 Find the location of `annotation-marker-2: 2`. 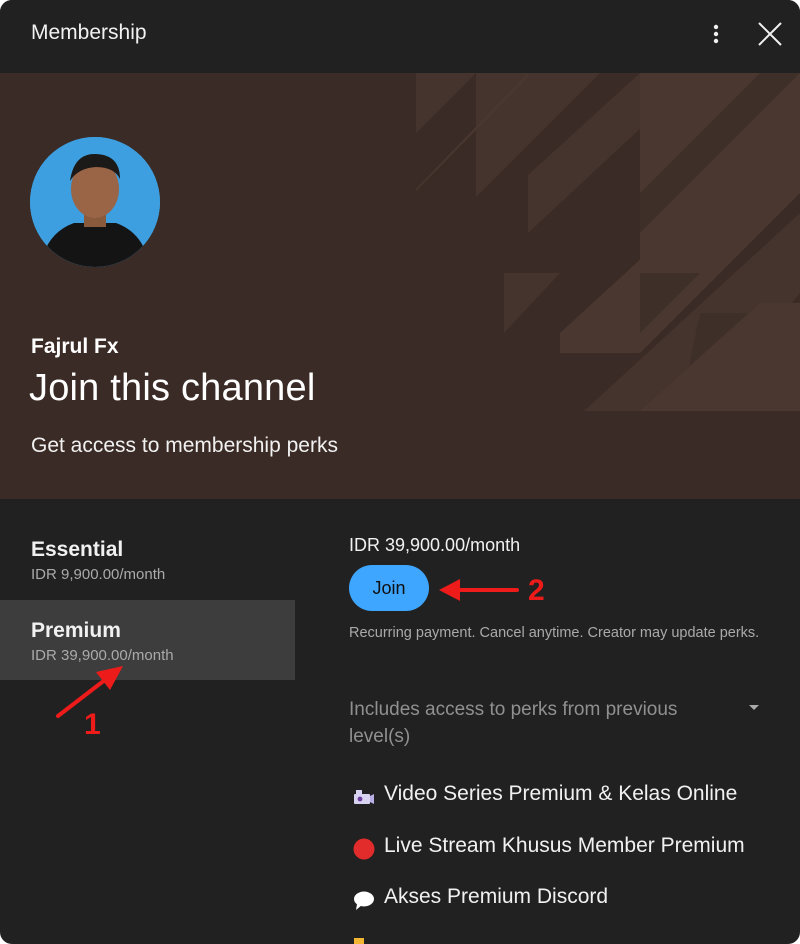

annotation-marker-2: 2 is located at coordinates (536, 590).